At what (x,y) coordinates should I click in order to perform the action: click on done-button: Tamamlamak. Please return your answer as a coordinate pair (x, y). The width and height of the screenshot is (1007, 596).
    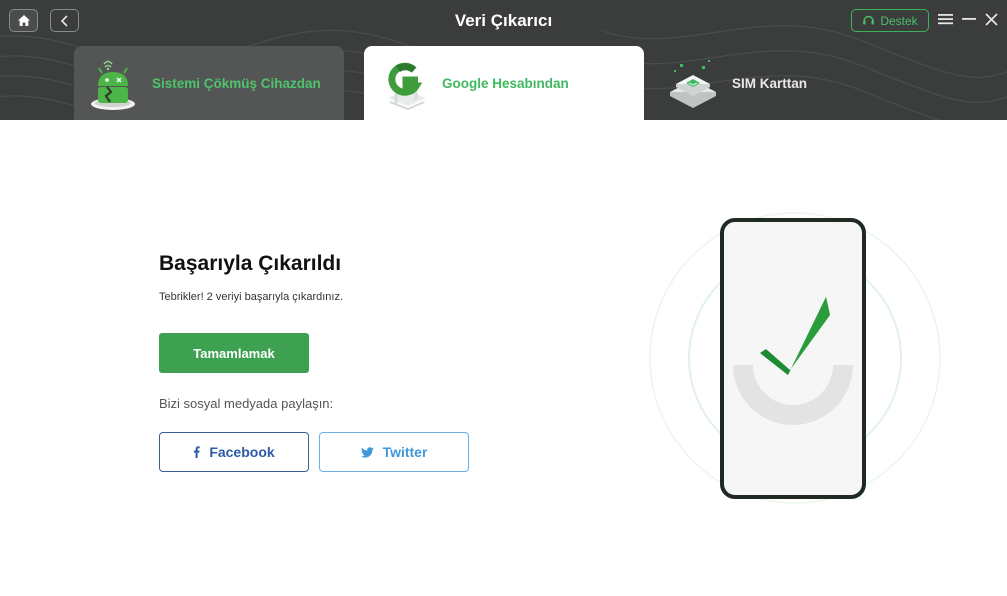
    Looking at the image, I should click on (234, 353).